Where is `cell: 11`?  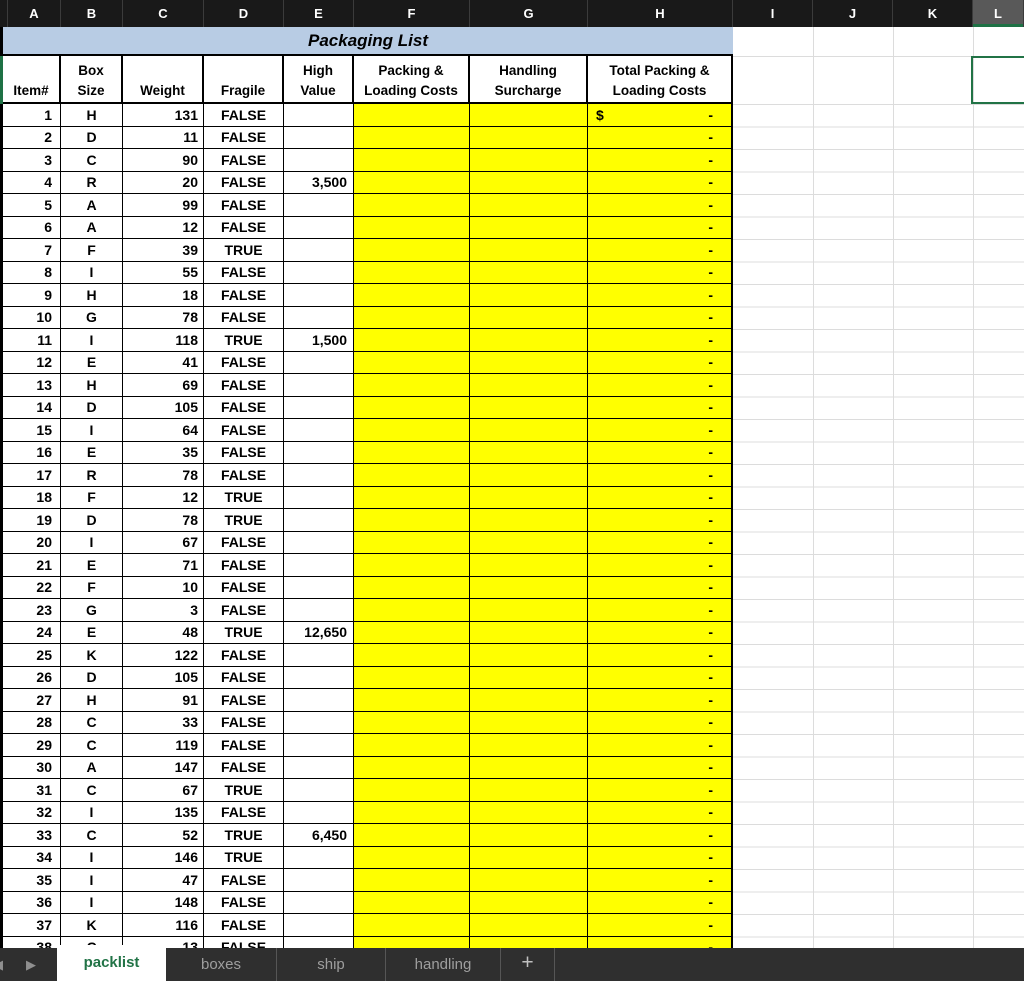
cell: 11 is located at coordinates (32, 340).